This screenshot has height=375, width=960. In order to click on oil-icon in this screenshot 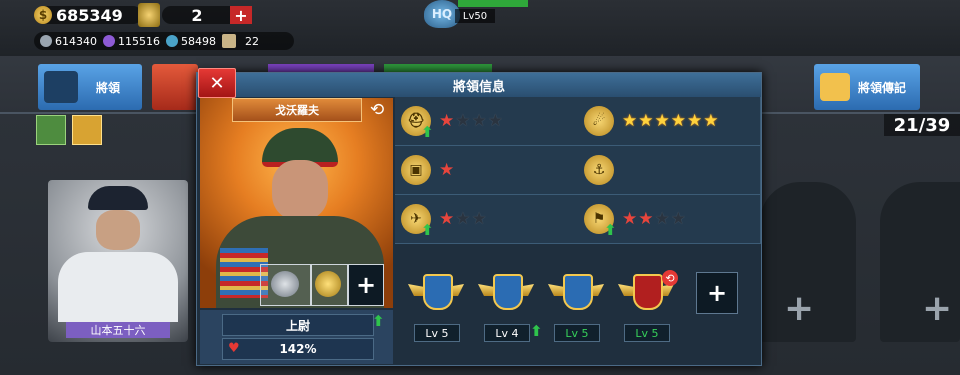, I will do `click(109, 41)`.